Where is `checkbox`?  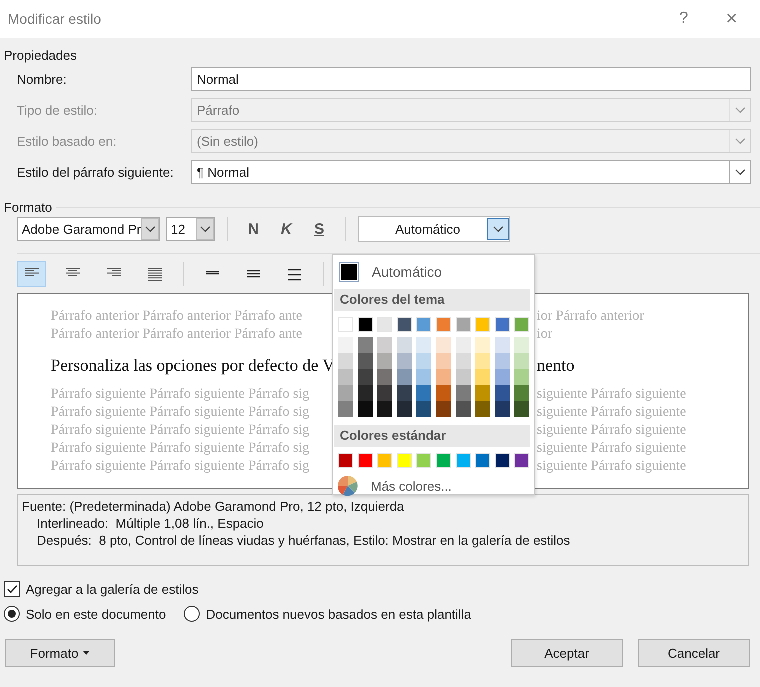
checkbox is located at coordinates (12, 589).